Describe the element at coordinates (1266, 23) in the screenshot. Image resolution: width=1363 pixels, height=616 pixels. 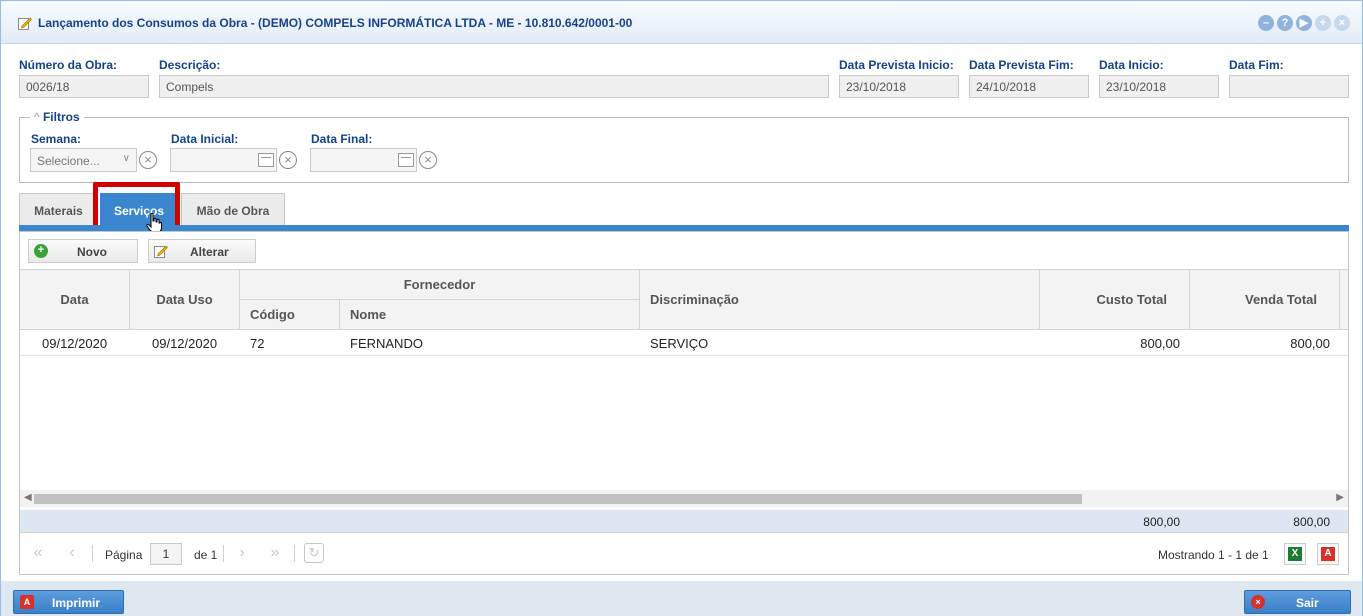
I see `minimize-icon: –` at that location.